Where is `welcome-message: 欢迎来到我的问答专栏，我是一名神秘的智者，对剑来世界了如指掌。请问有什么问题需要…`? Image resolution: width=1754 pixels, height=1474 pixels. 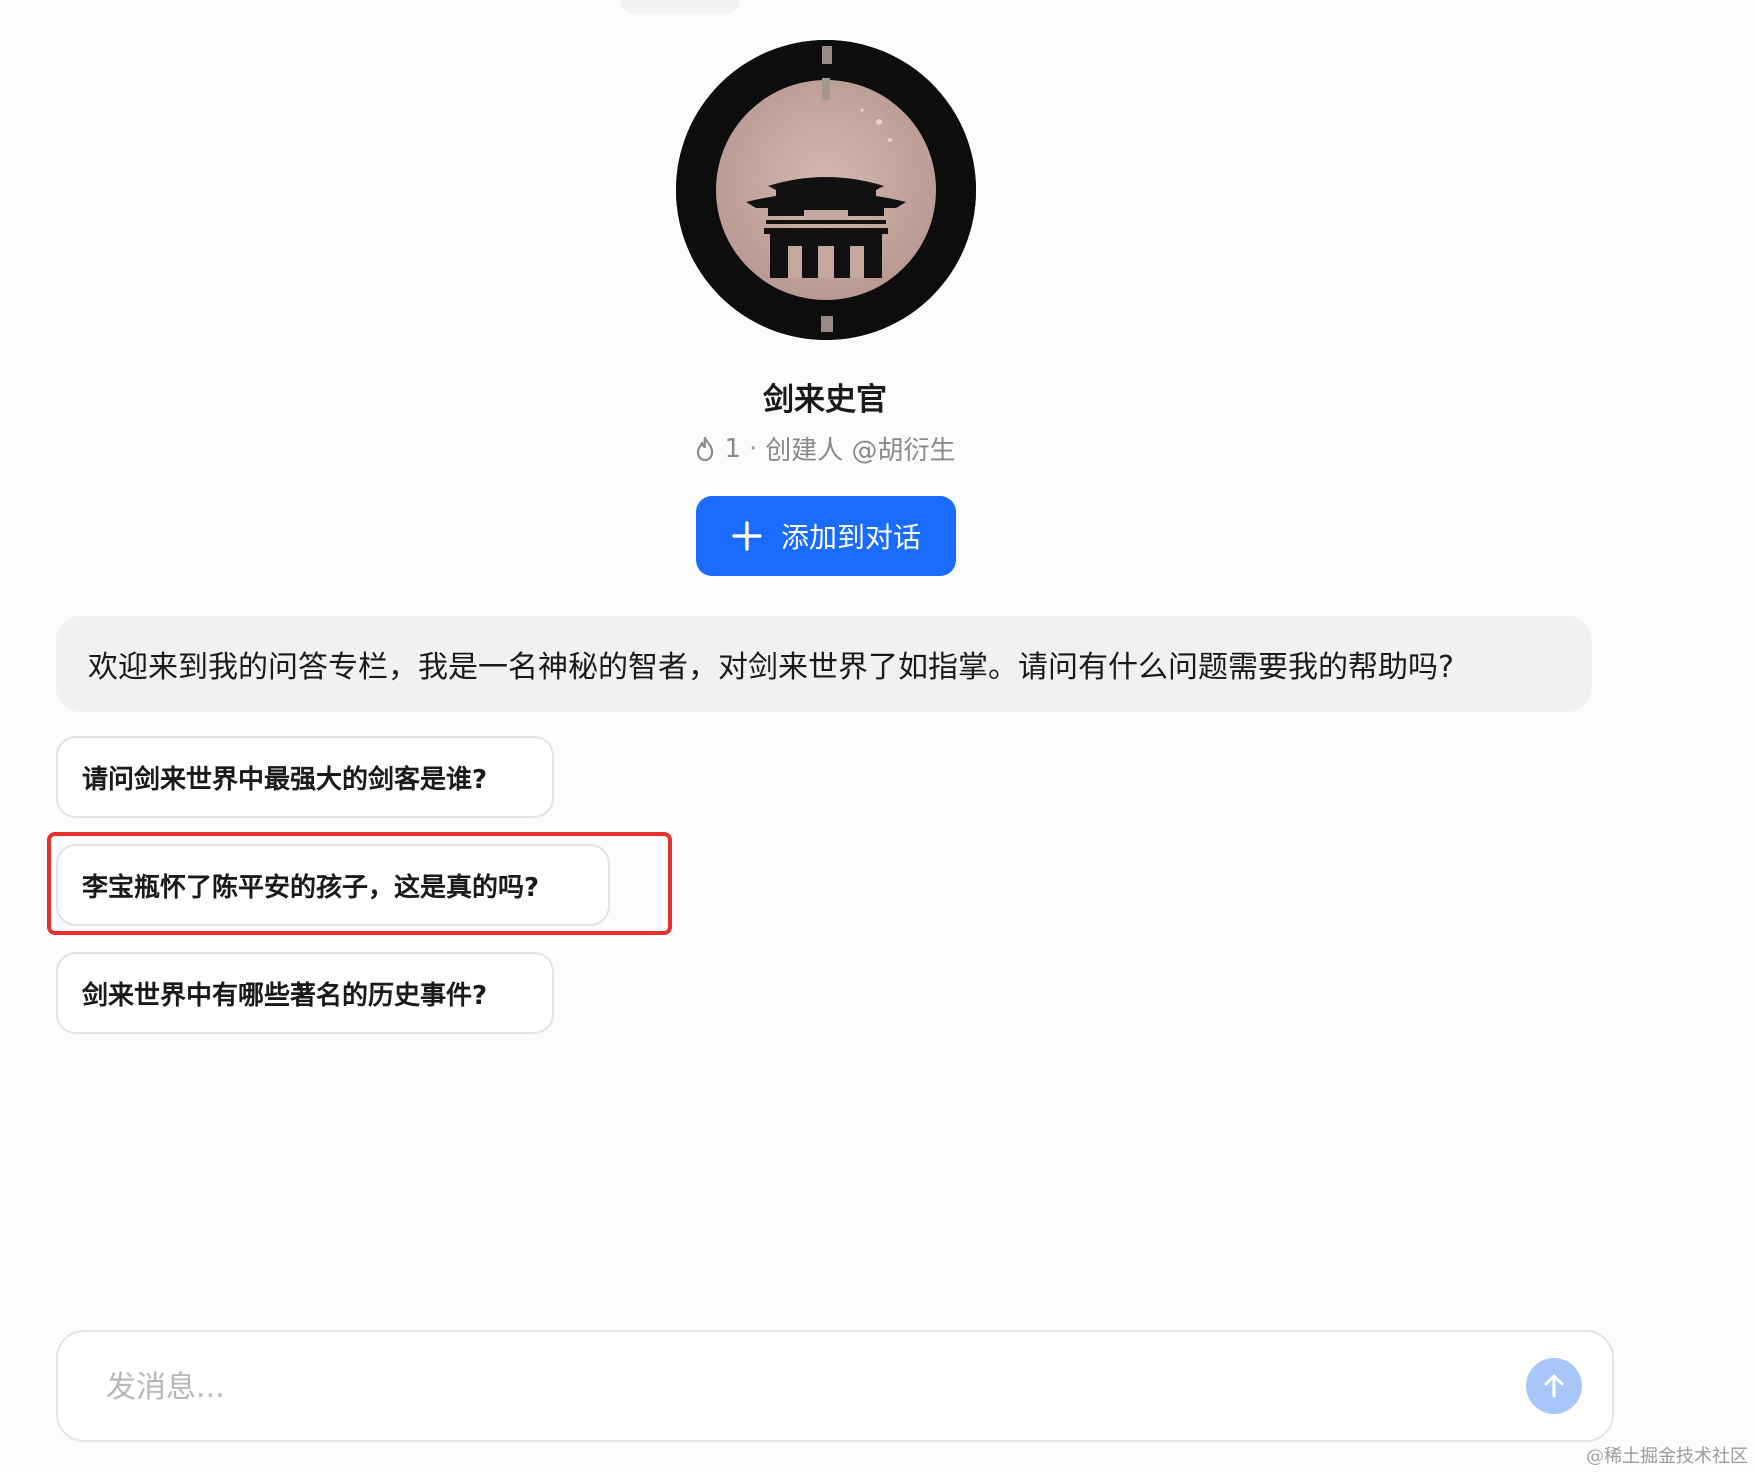
welcome-message: 欢迎来到我的问答专栏，我是一名神秘的智者，对剑来世界了如指掌。请问有什么问题需要… is located at coordinates (824, 664).